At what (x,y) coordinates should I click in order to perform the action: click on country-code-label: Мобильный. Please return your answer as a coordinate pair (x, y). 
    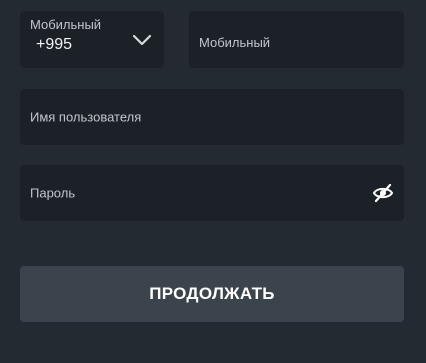
    Looking at the image, I should click on (66, 24).